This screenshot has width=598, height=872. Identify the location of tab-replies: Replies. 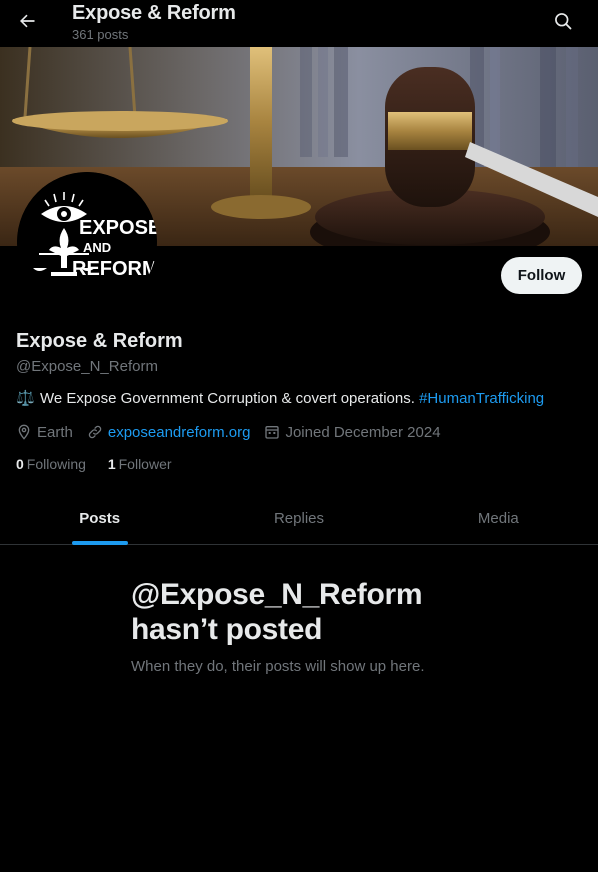
(298, 518).